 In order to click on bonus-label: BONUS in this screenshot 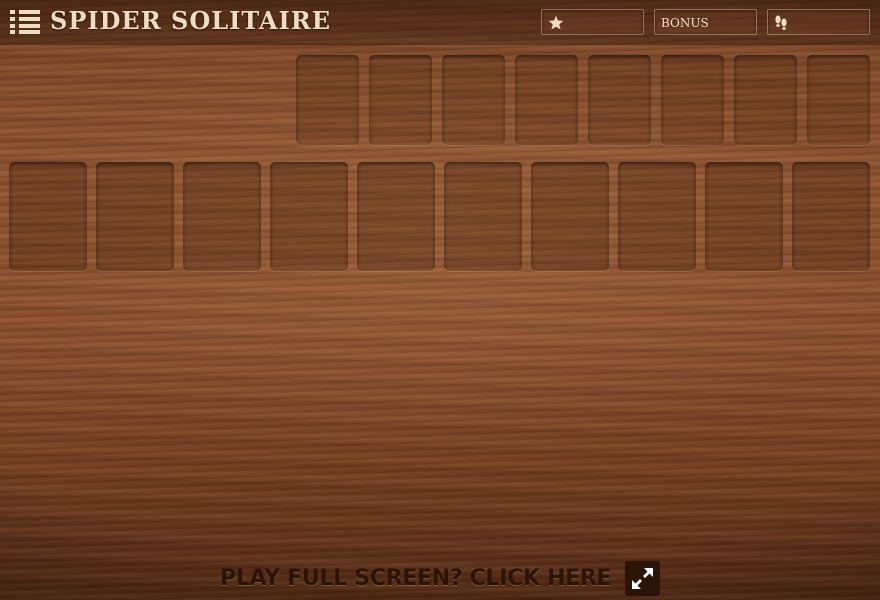, I will do `click(685, 23)`.